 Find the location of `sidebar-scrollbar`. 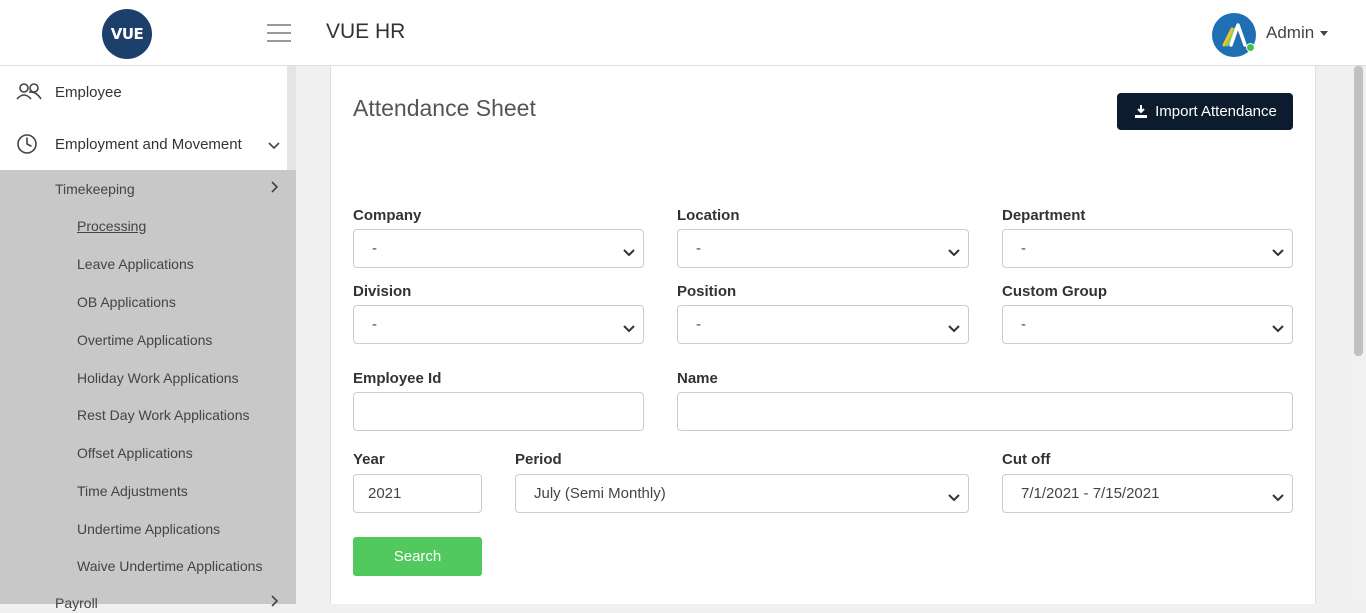

sidebar-scrollbar is located at coordinates (291, 118).